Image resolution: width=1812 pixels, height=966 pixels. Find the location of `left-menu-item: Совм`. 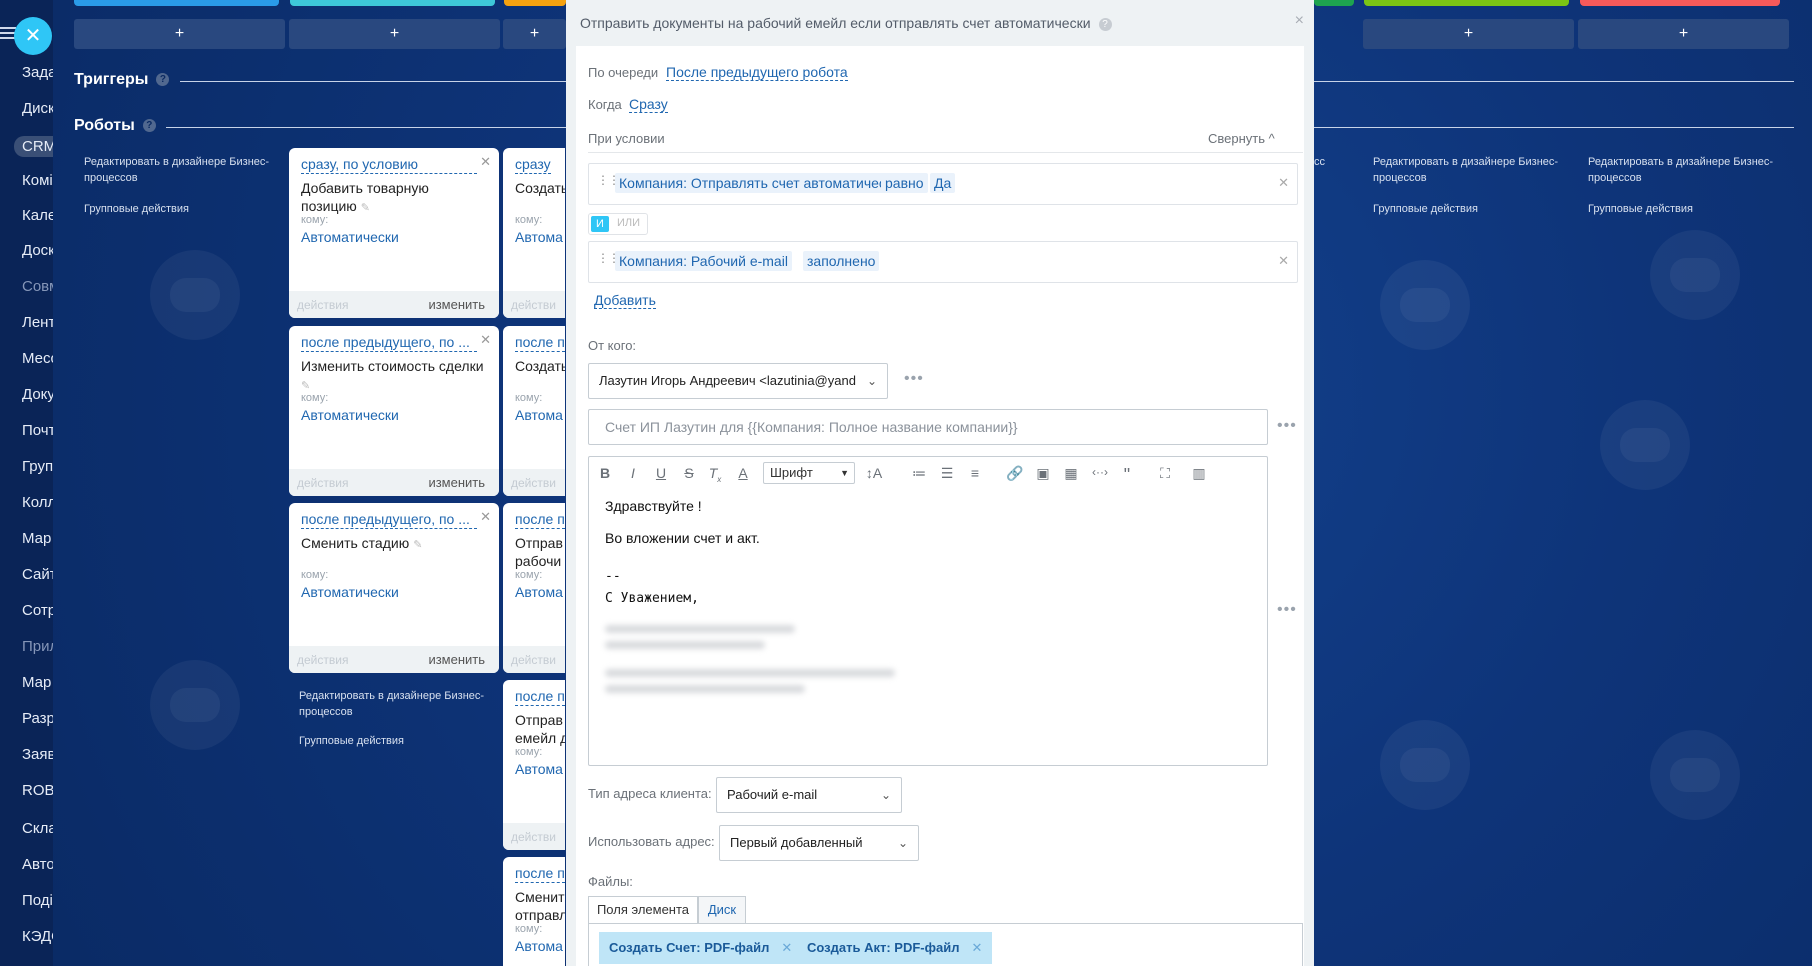

left-menu-item: Совм is located at coordinates (37, 286).